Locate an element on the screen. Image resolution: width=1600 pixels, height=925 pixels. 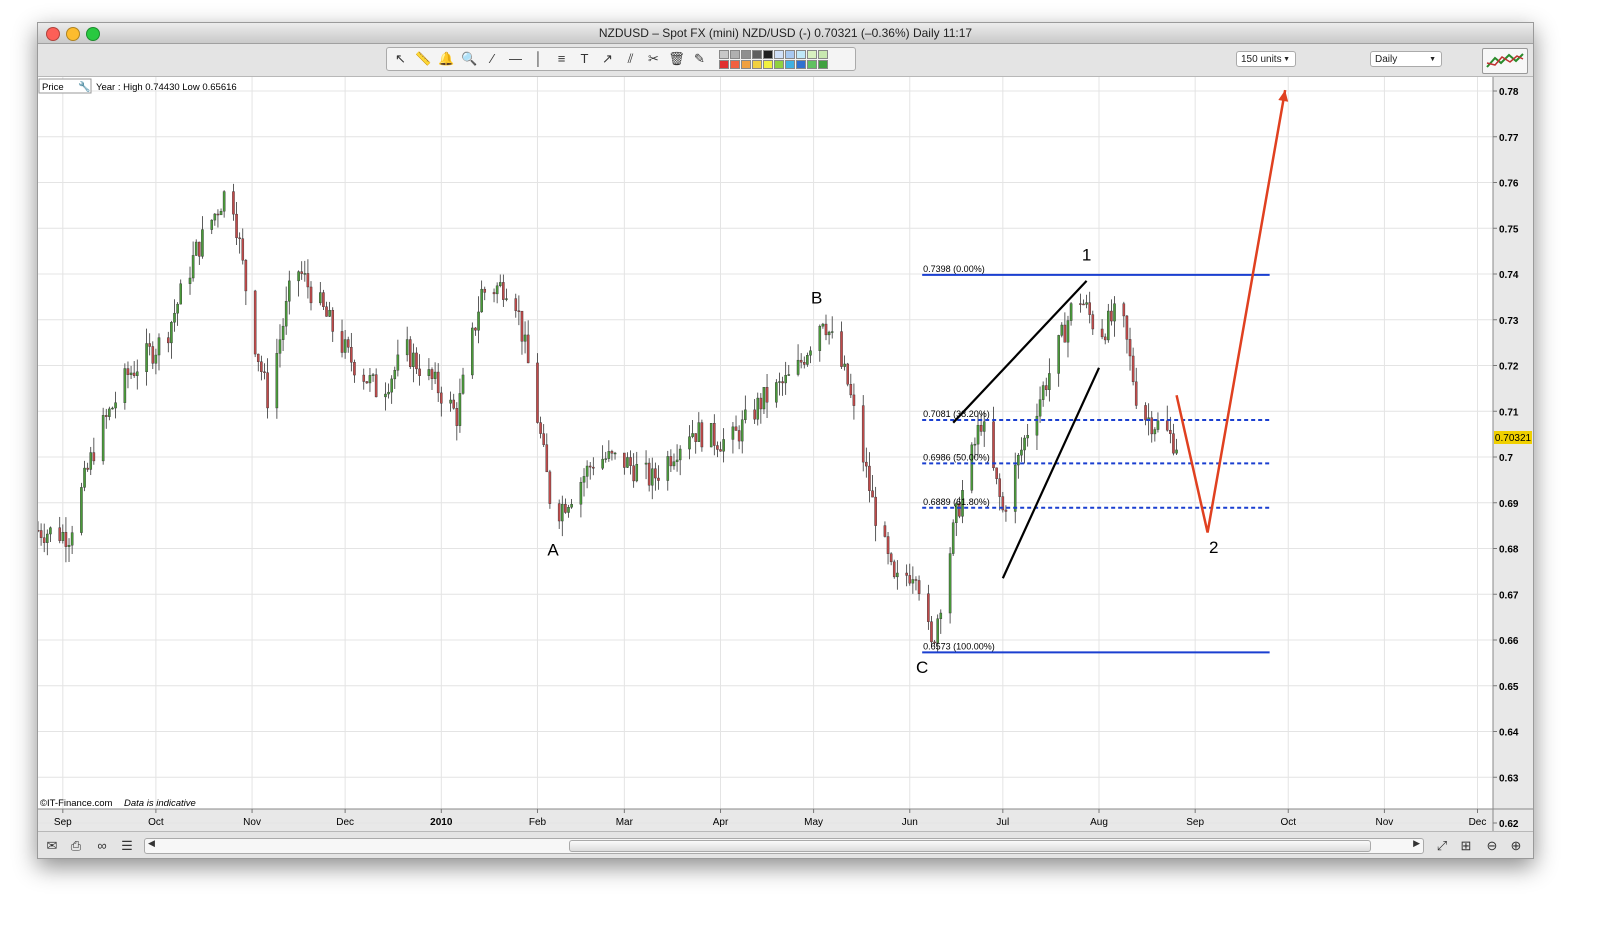
alarm-bell-icon: 🔔 is located at coordinates (446, 59).